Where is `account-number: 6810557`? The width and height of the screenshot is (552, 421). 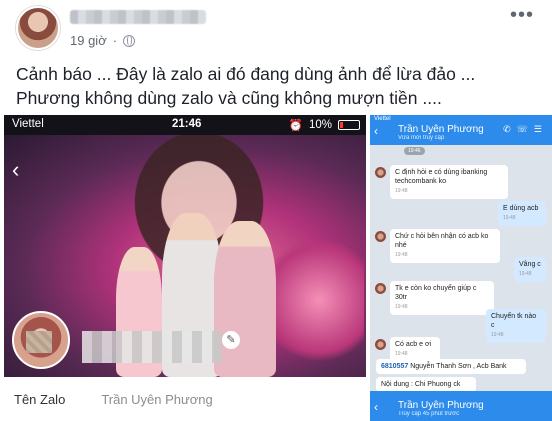 account-number: 6810557 is located at coordinates (395, 366).